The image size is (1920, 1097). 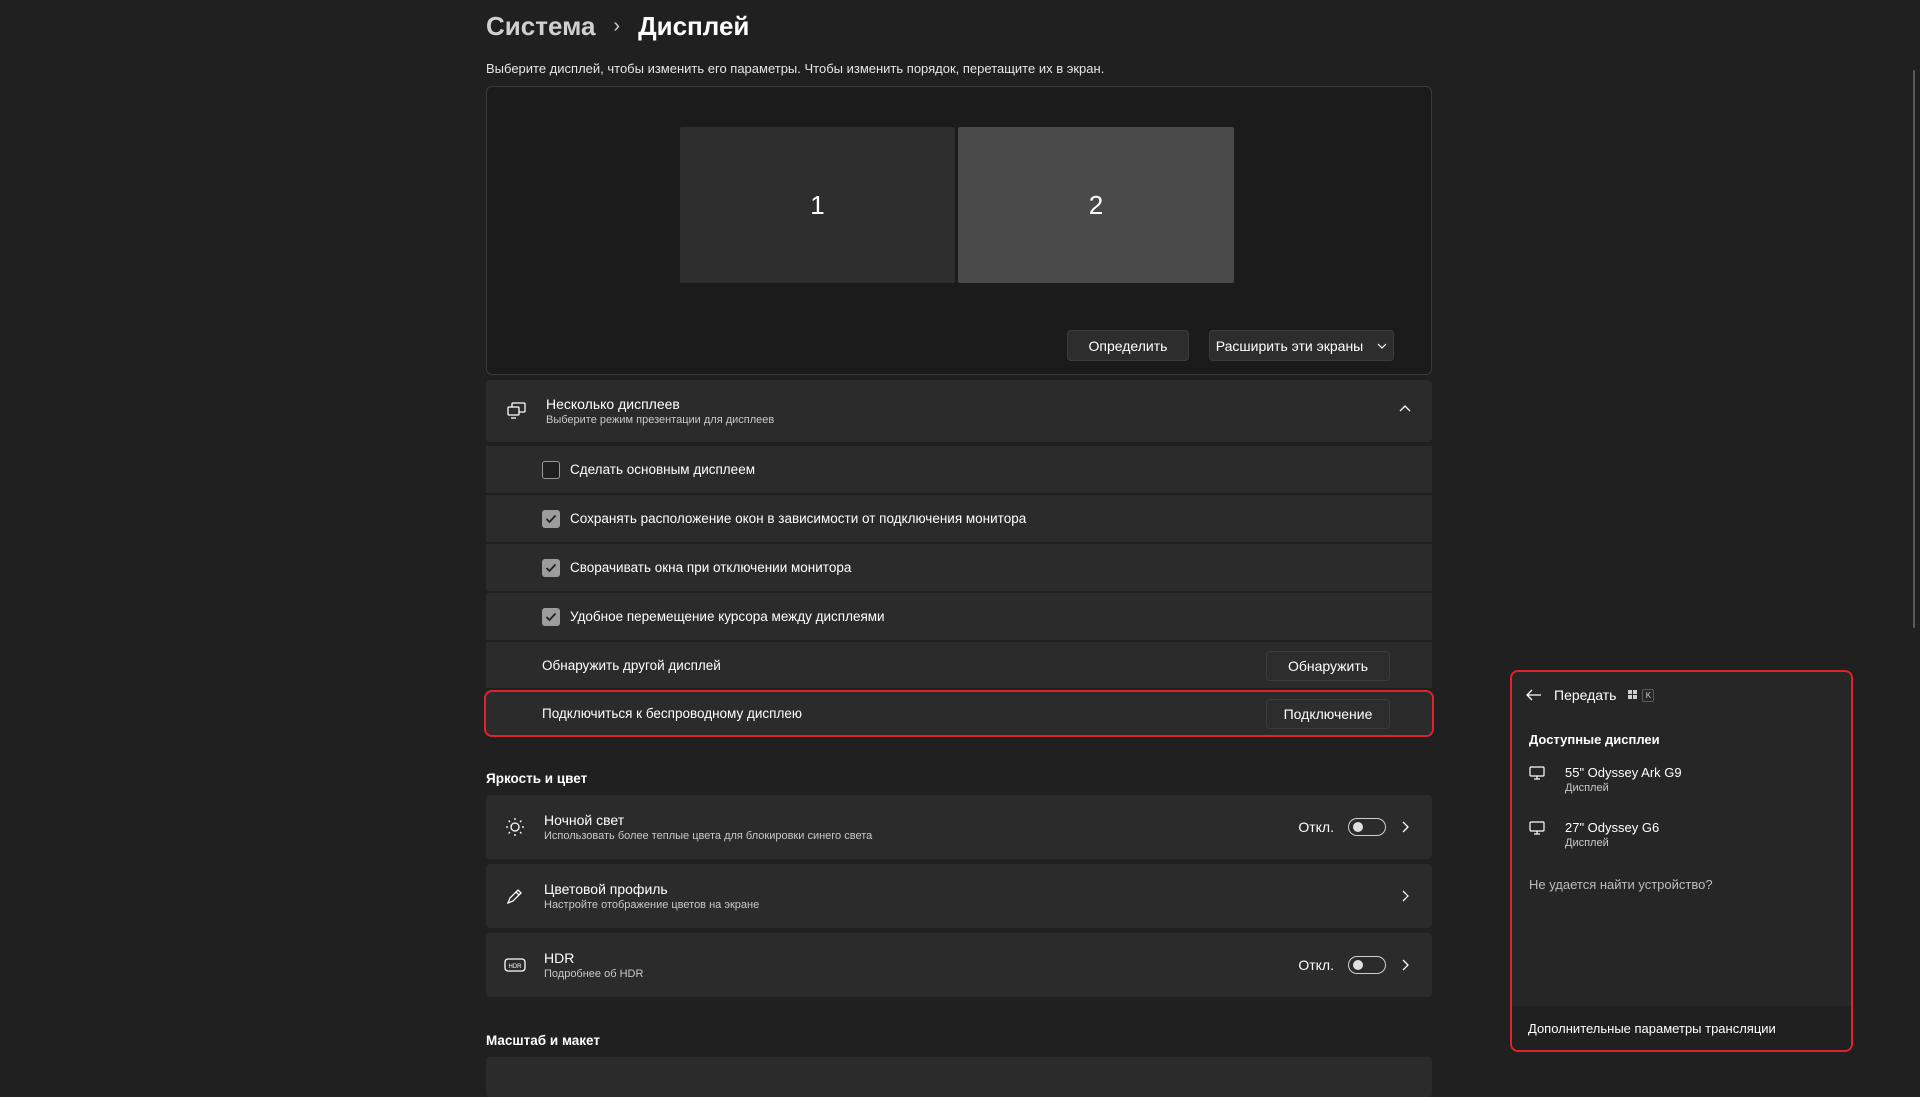 I want to click on make-main-label: Сделать основным дисплеем, so click(x=662, y=469).